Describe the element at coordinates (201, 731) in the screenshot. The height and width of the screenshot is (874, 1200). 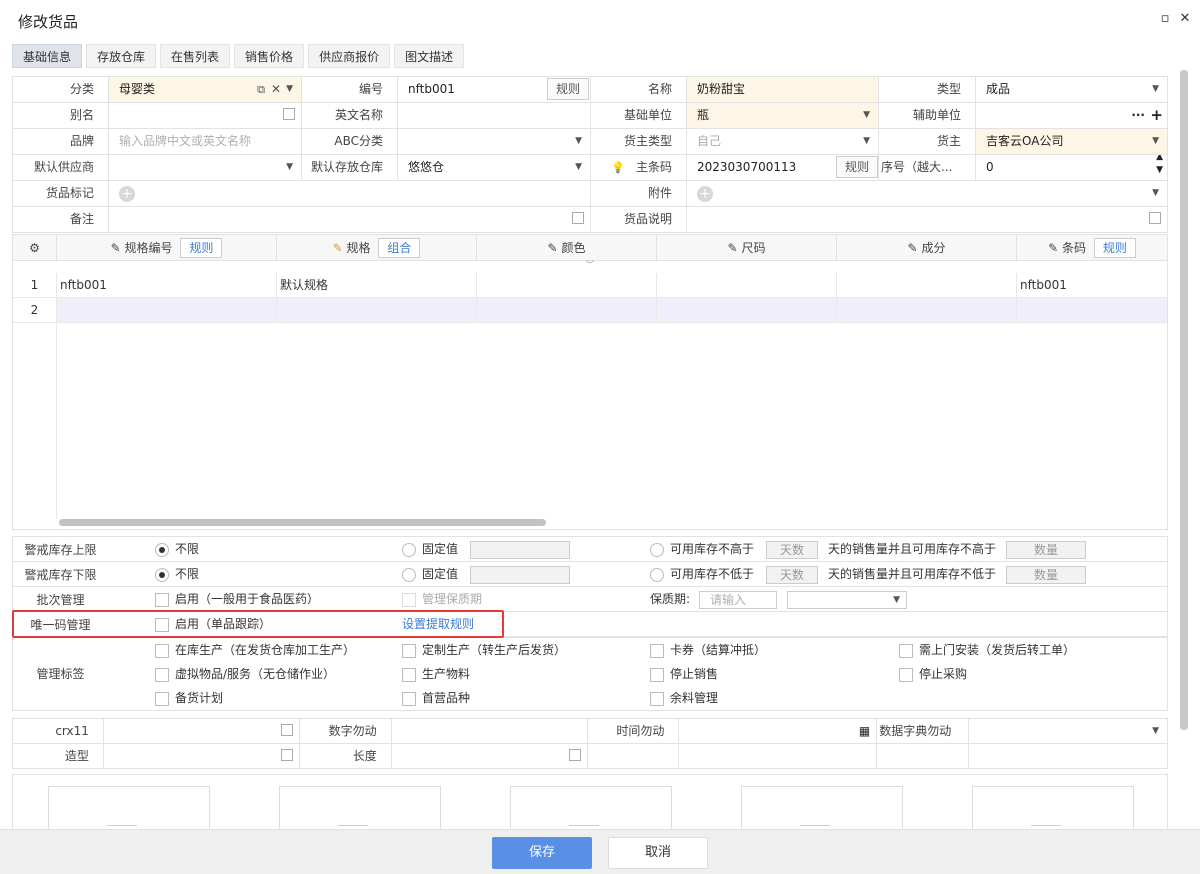
I see `crx11-field` at that location.